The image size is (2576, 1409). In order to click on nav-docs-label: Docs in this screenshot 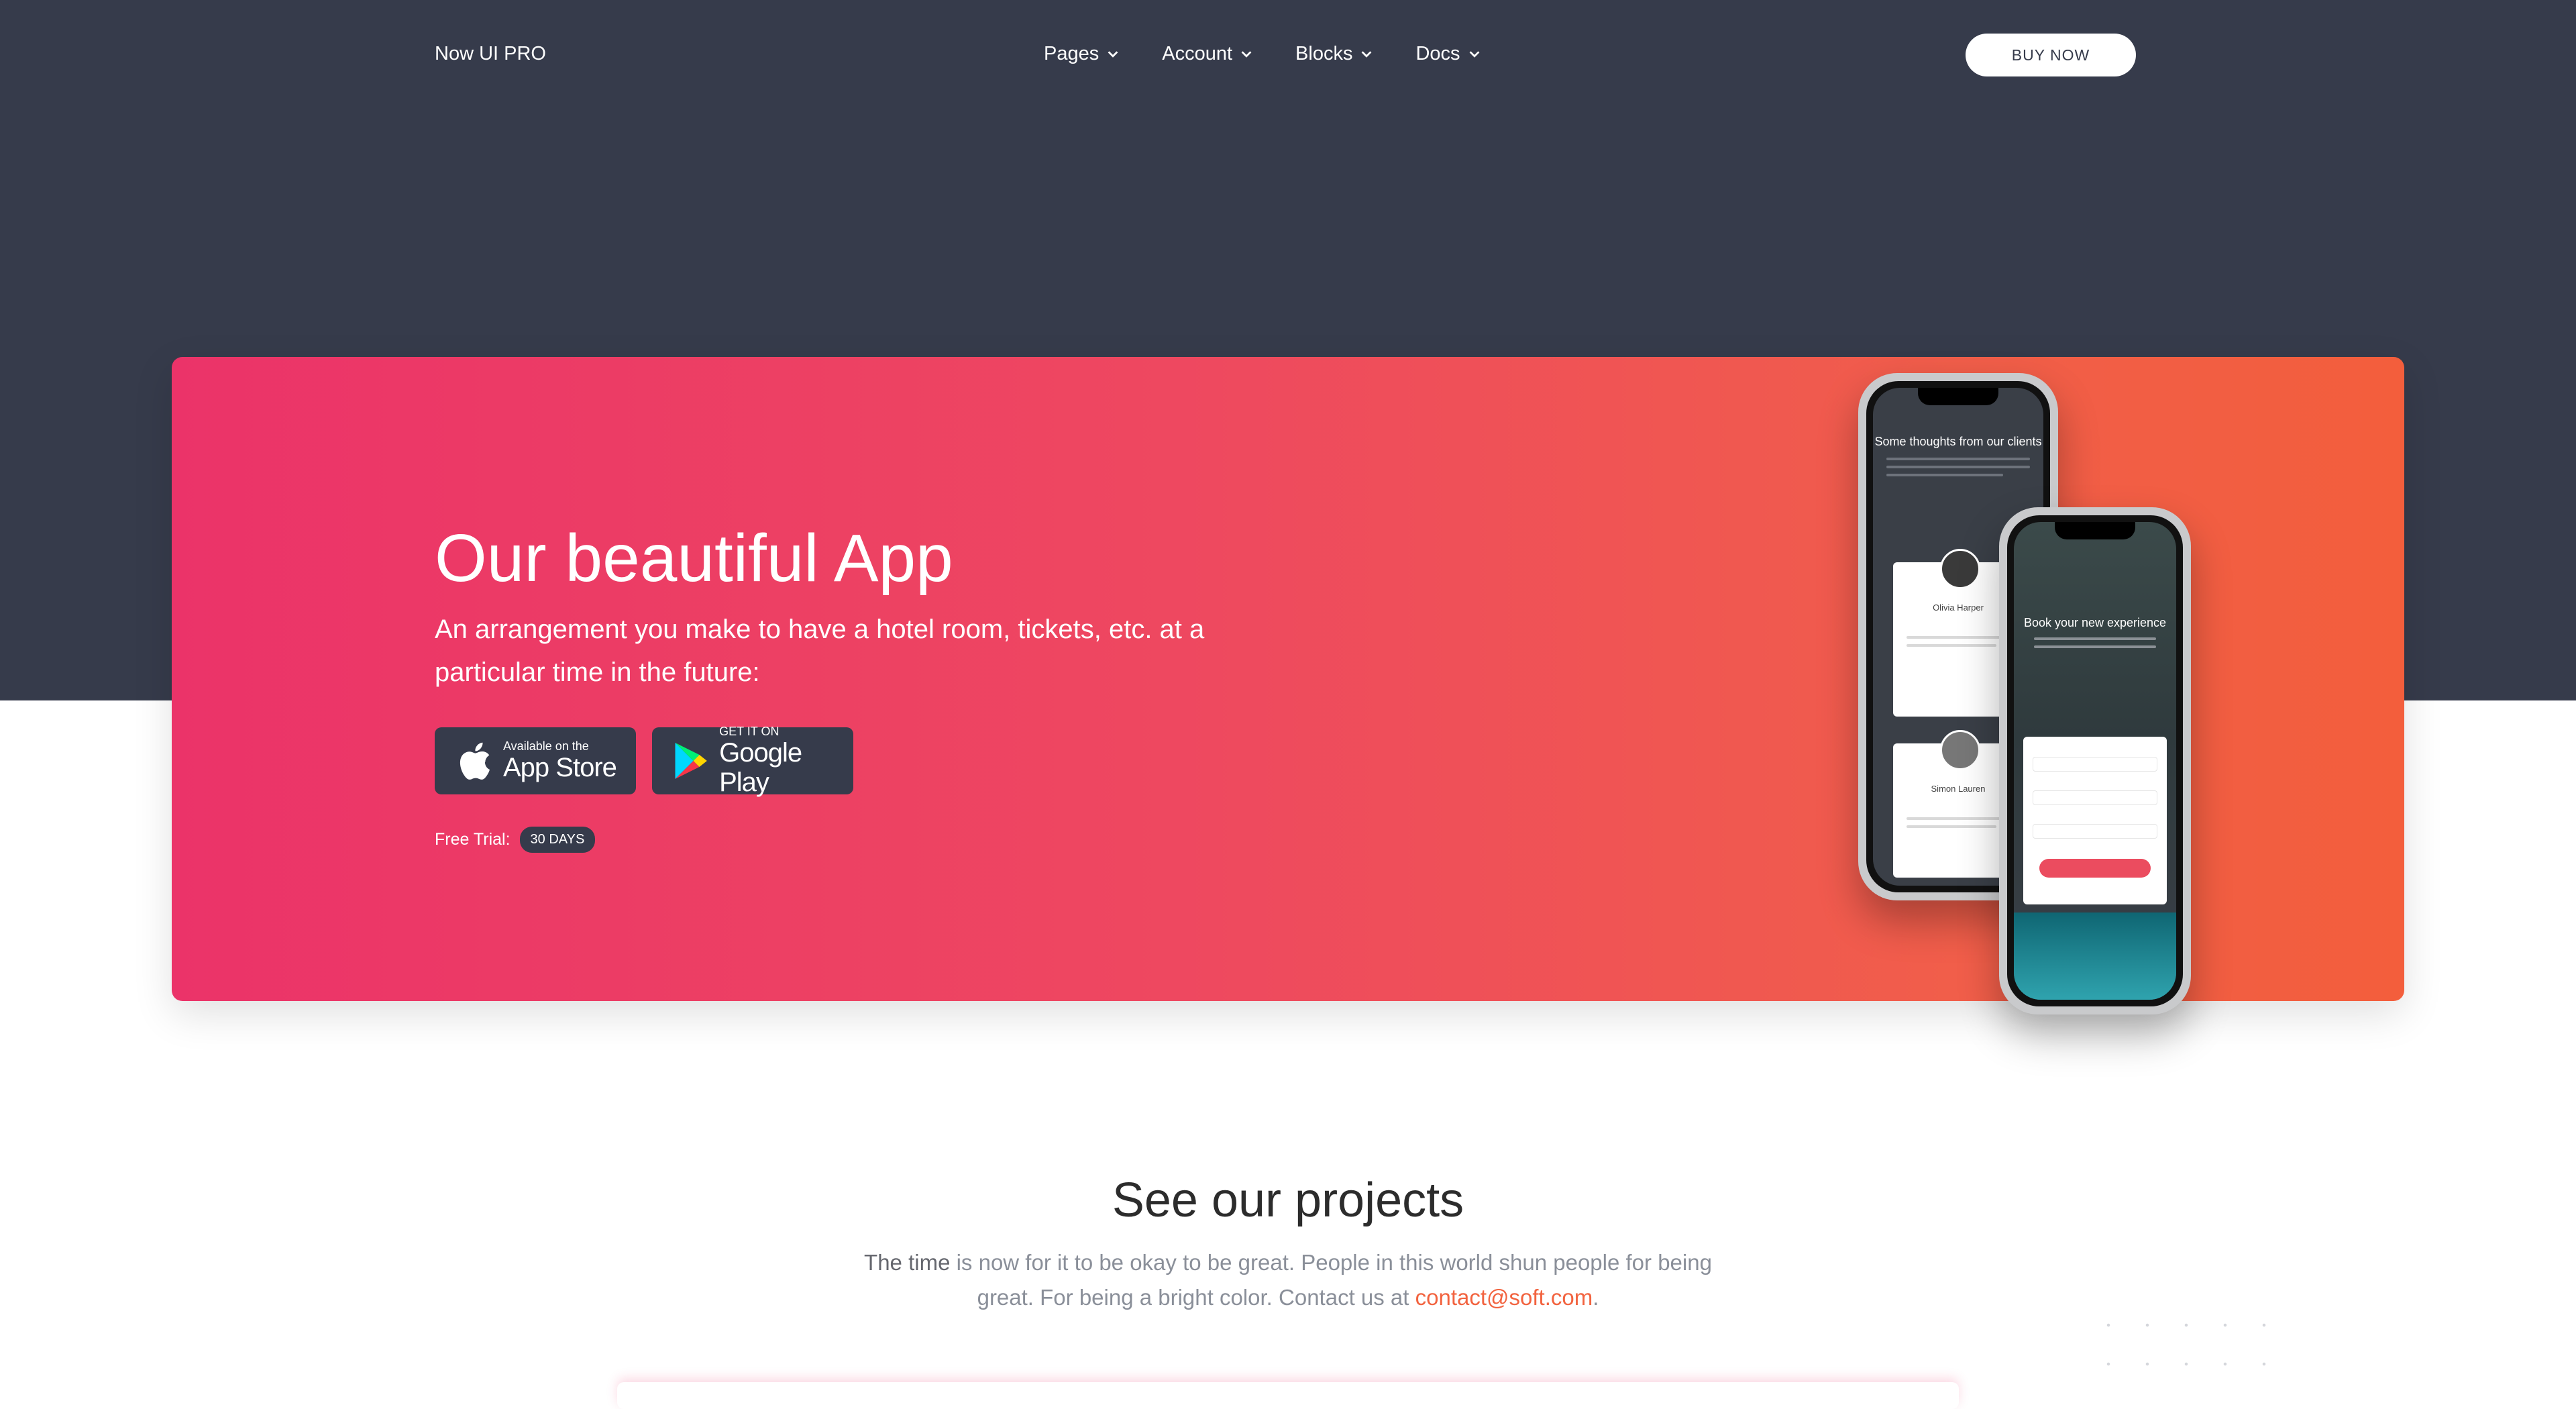, I will do `click(1437, 53)`.